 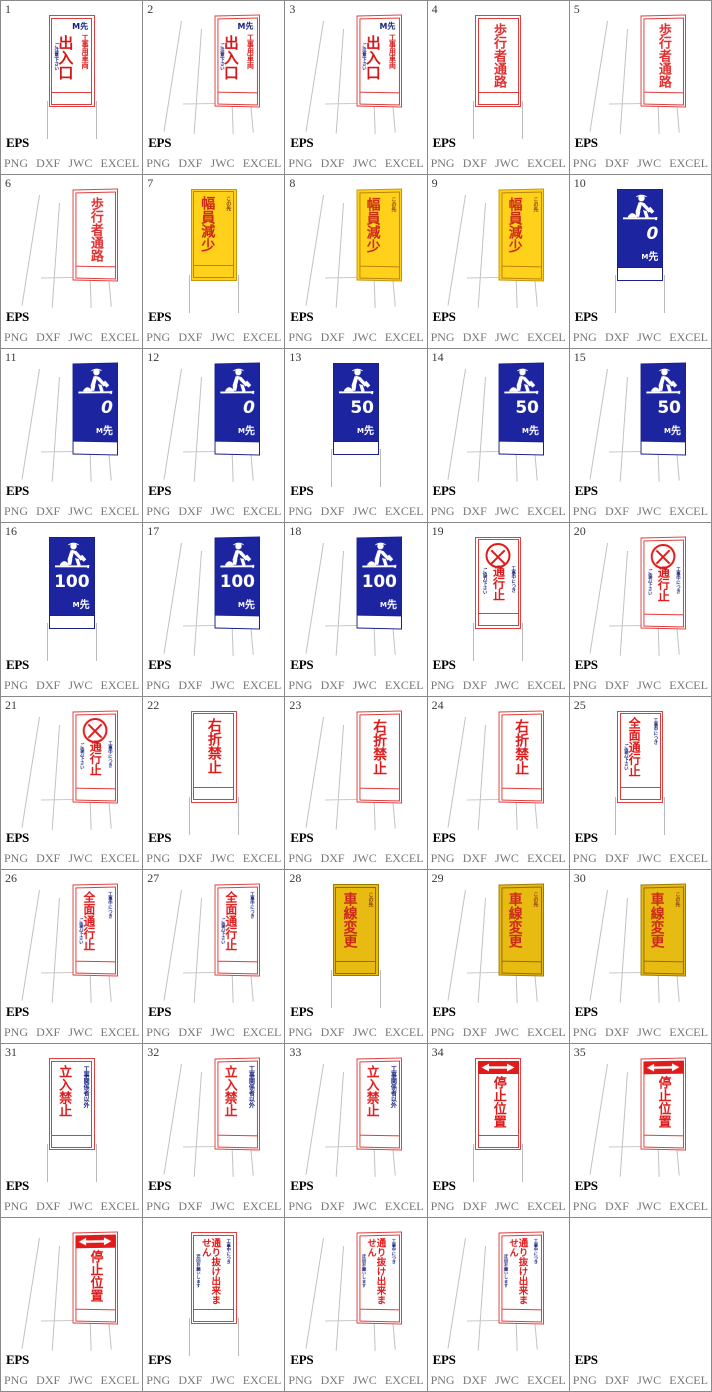 I want to click on sign-cell: 2 M先 工事用車両 出入口 ご注意下さい EPS PNG DXF JWC EXCEL, so click(x=214, y=88).